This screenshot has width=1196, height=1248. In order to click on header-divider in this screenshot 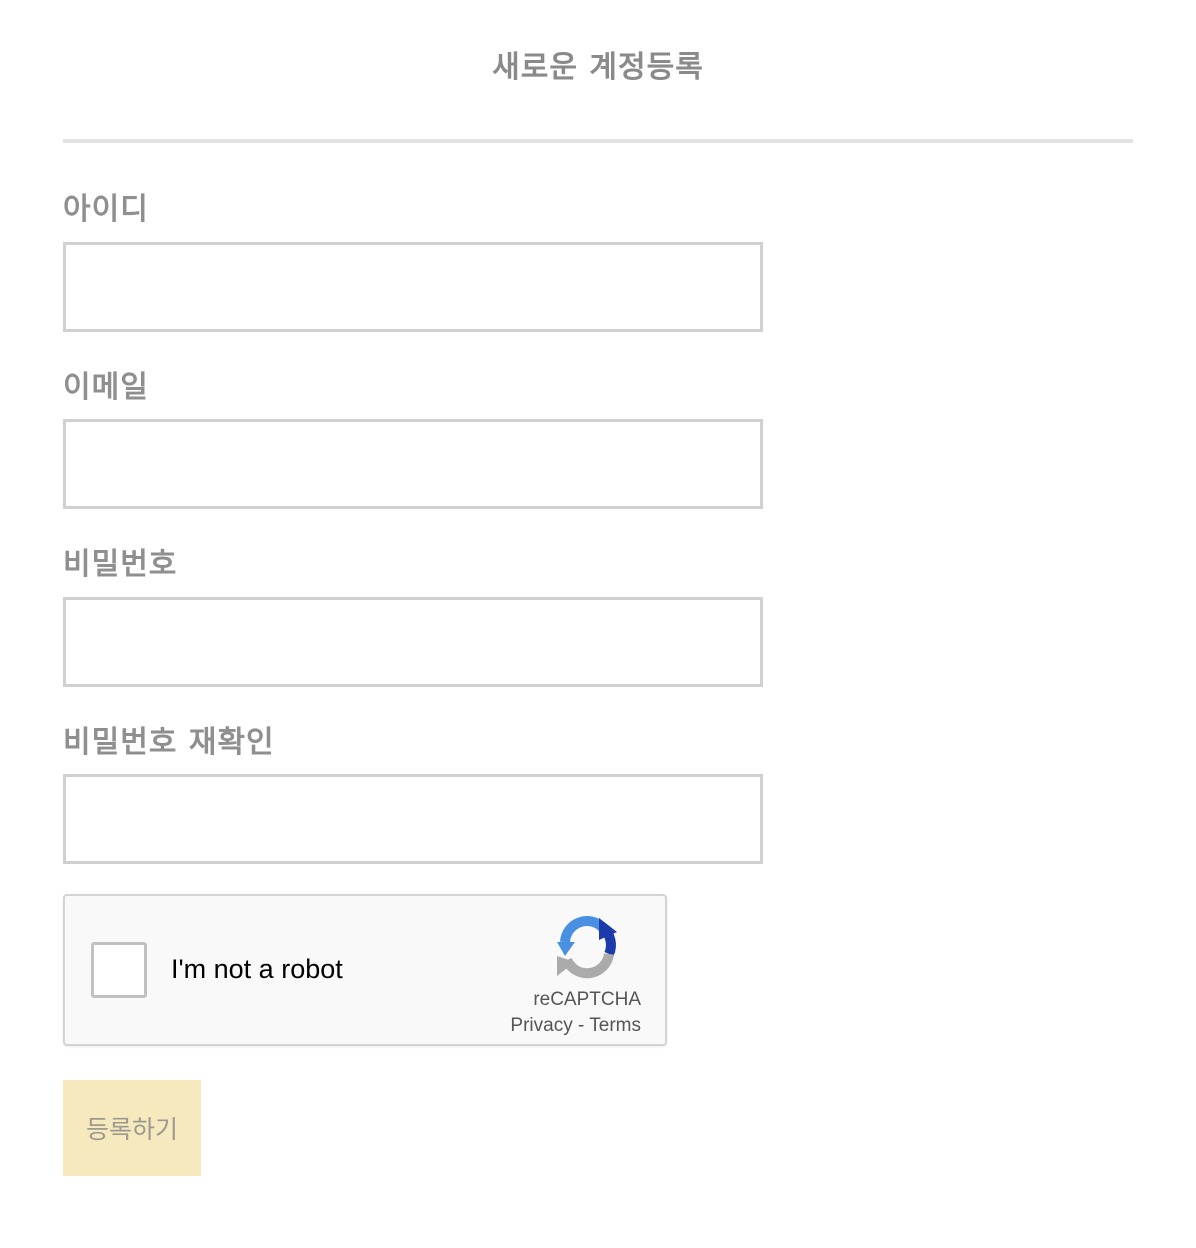, I will do `click(598, 141)`.